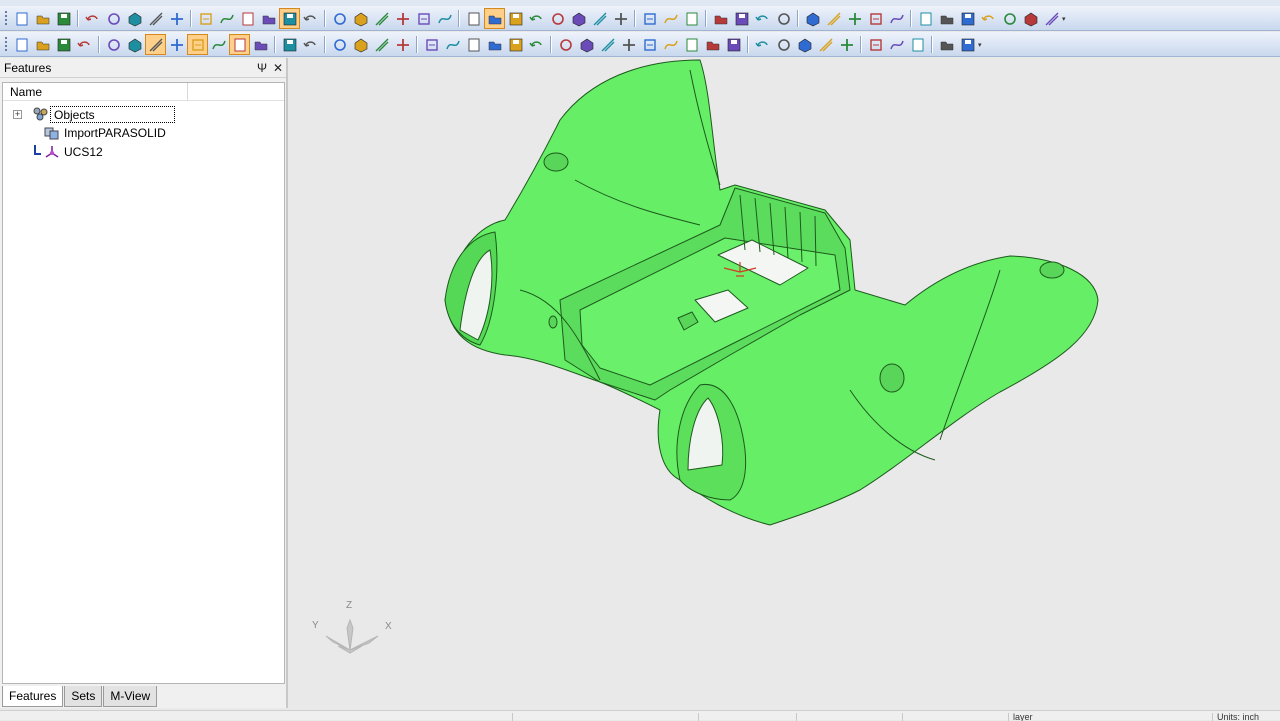 This screenshot has width=1280, height=721. I want to click on measure-icon, so click(649, 18).